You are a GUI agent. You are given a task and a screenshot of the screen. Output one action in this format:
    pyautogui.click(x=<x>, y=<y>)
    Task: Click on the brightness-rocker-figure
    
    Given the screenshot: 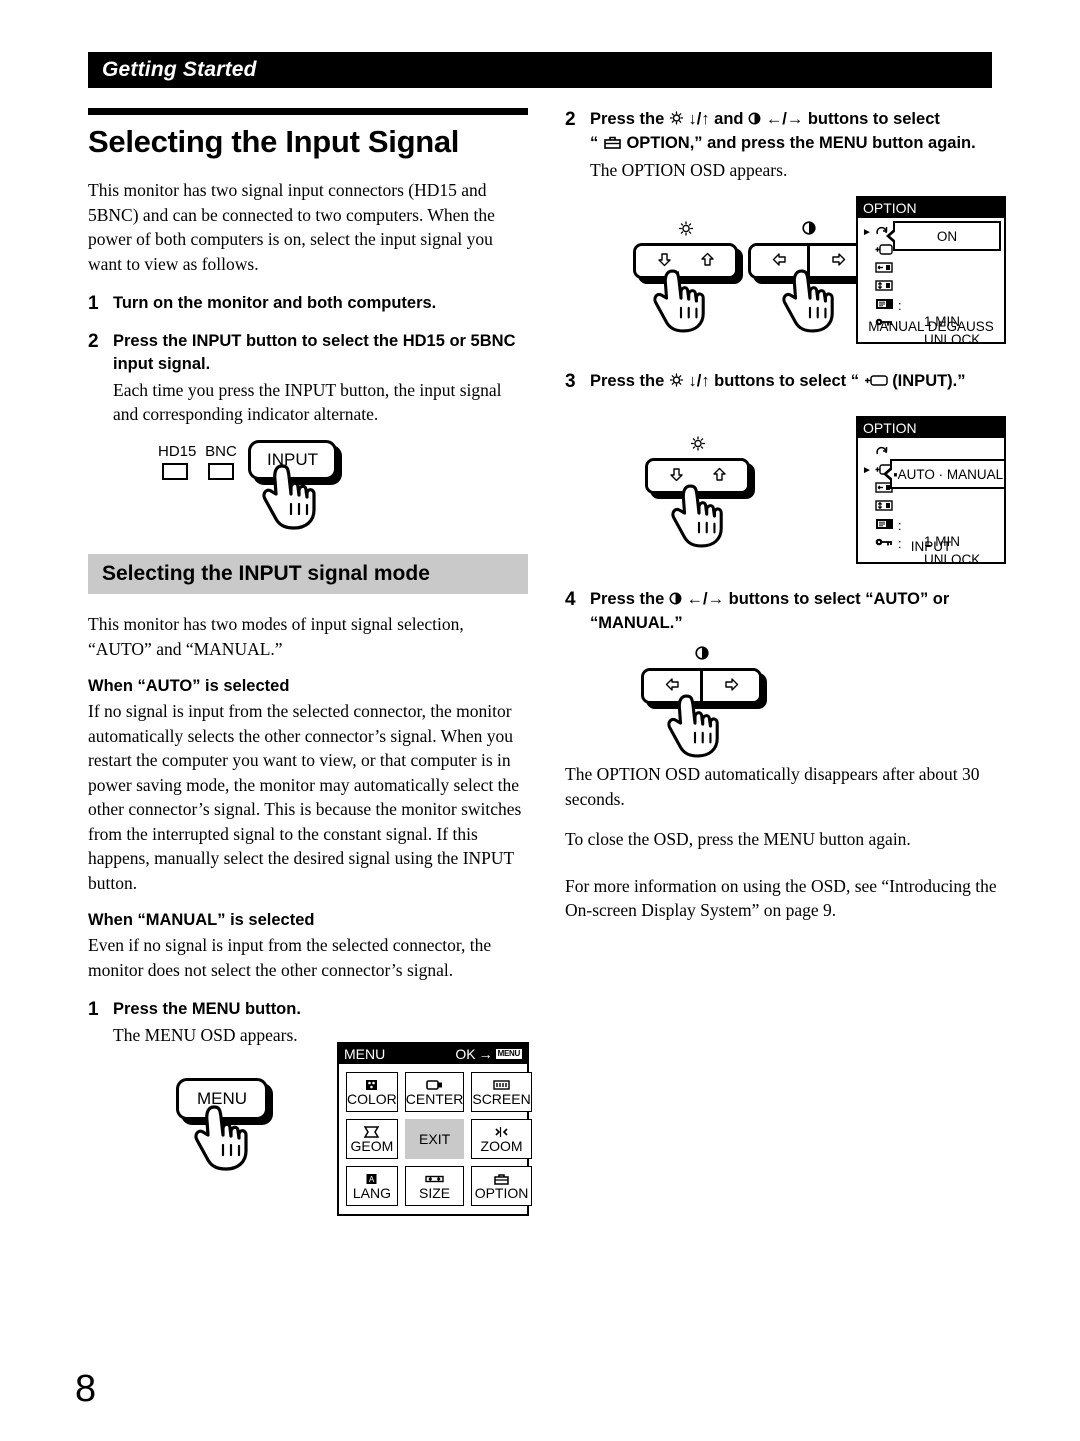 What is the action you would take?
    pyautogui.click(x=685, y=277)
    